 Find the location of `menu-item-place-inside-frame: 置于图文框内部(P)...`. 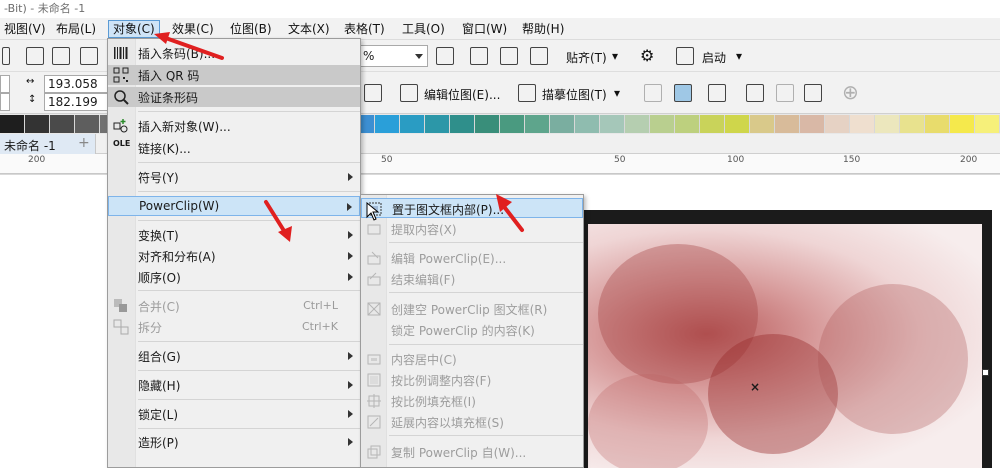

menu-item-place-inside-frame: 置于图文框内部(P)... is located at coordinates (472, 208).